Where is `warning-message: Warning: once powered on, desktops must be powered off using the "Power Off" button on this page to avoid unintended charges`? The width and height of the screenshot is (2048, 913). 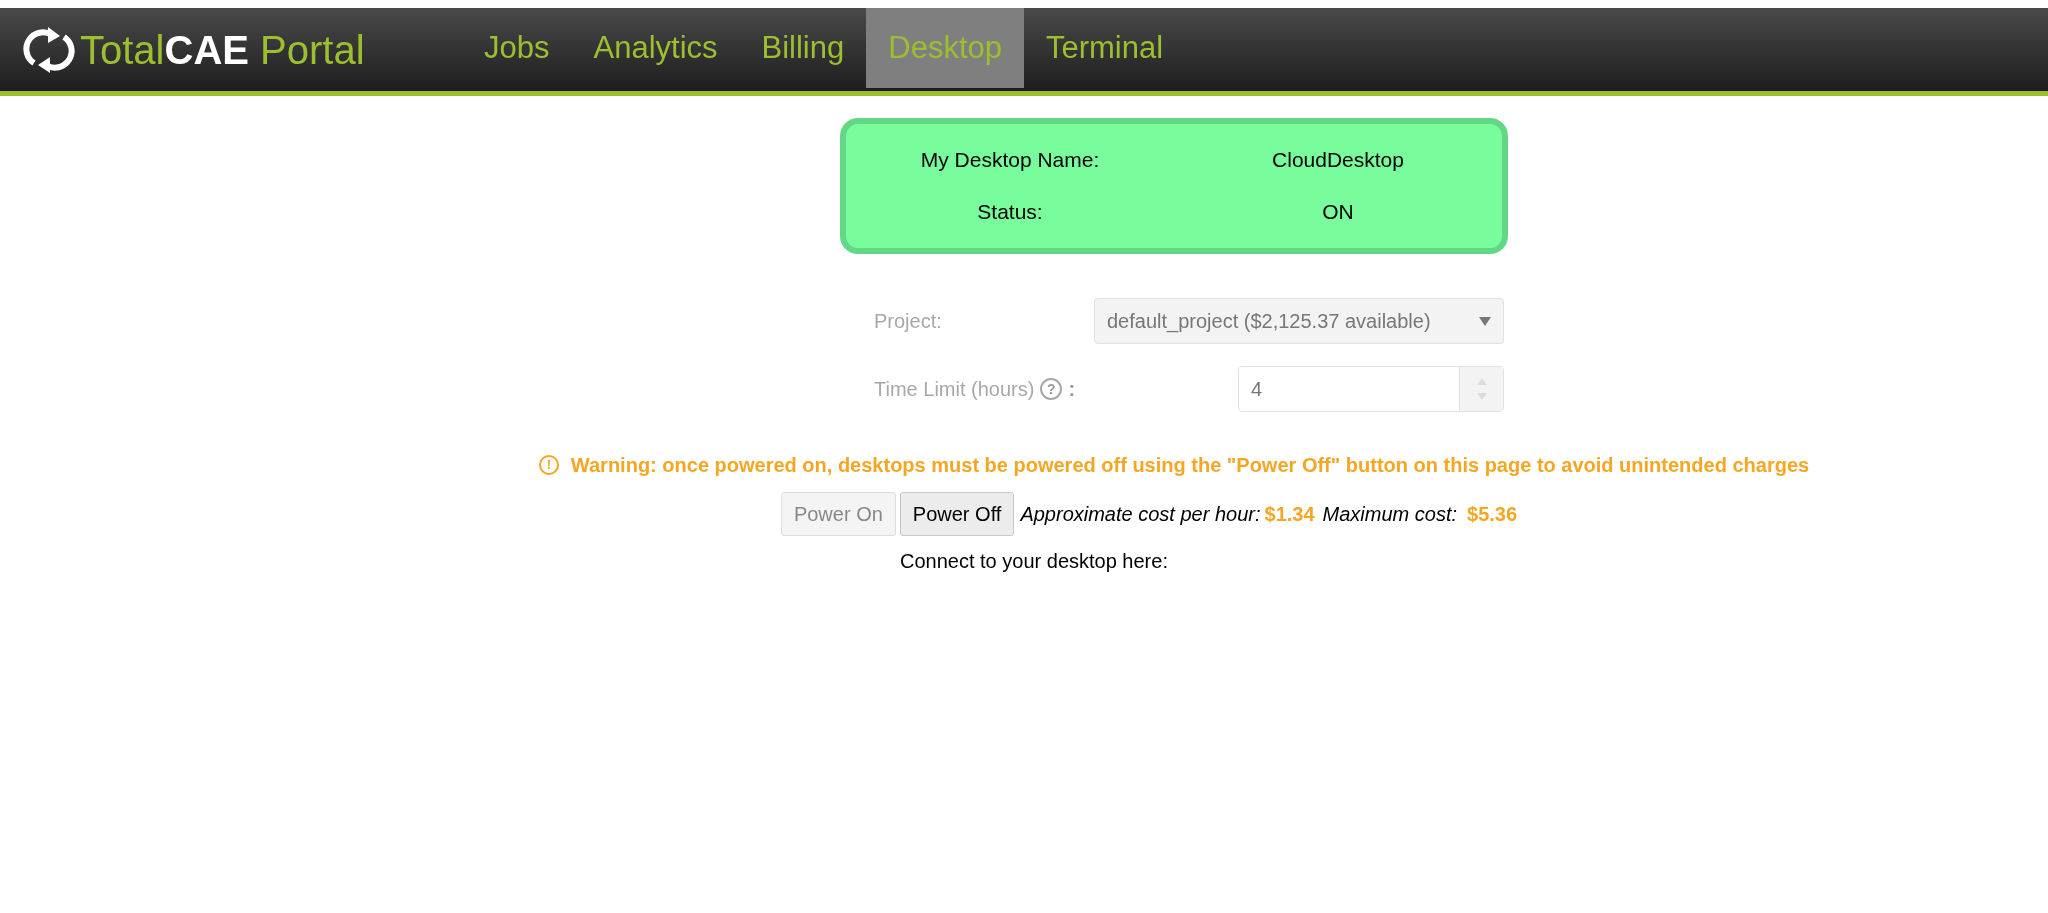 warning-message: Warning: once powered on, desktops must be powered off using the "Power Off" button on this page to avoid unintended charges is located at coordinates (1190, 465).